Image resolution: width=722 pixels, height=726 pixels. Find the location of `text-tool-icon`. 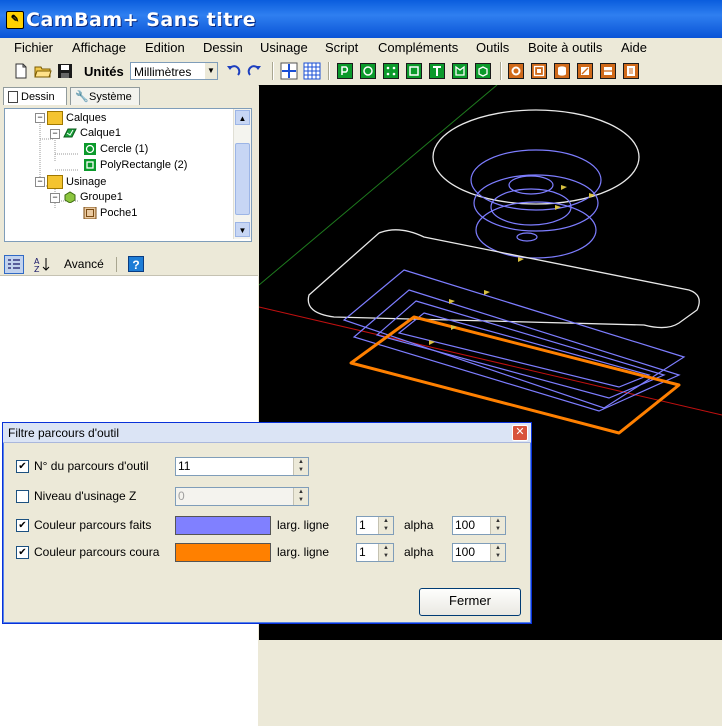

text-tool-icon is located at coordinates (437, 71).